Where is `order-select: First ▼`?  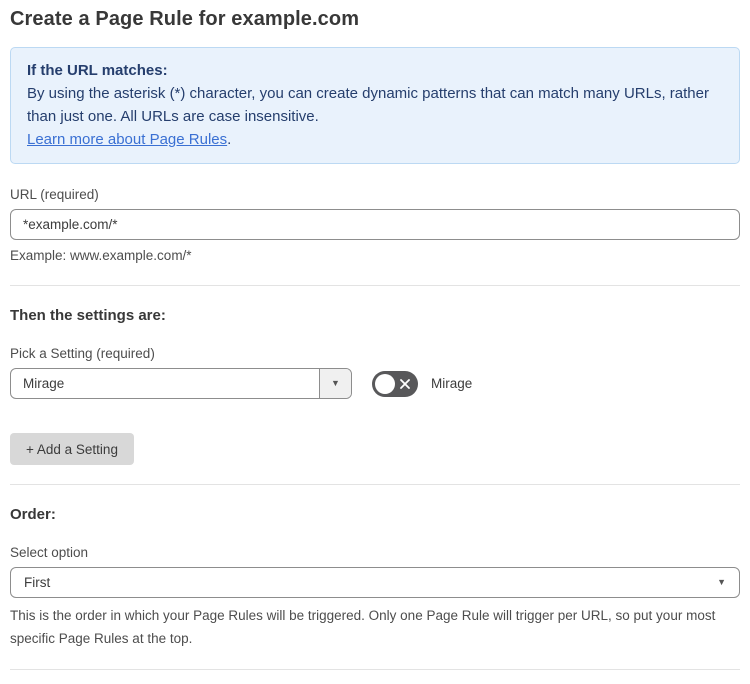 order-select: First ▼ is located at coordinates (375, 583).